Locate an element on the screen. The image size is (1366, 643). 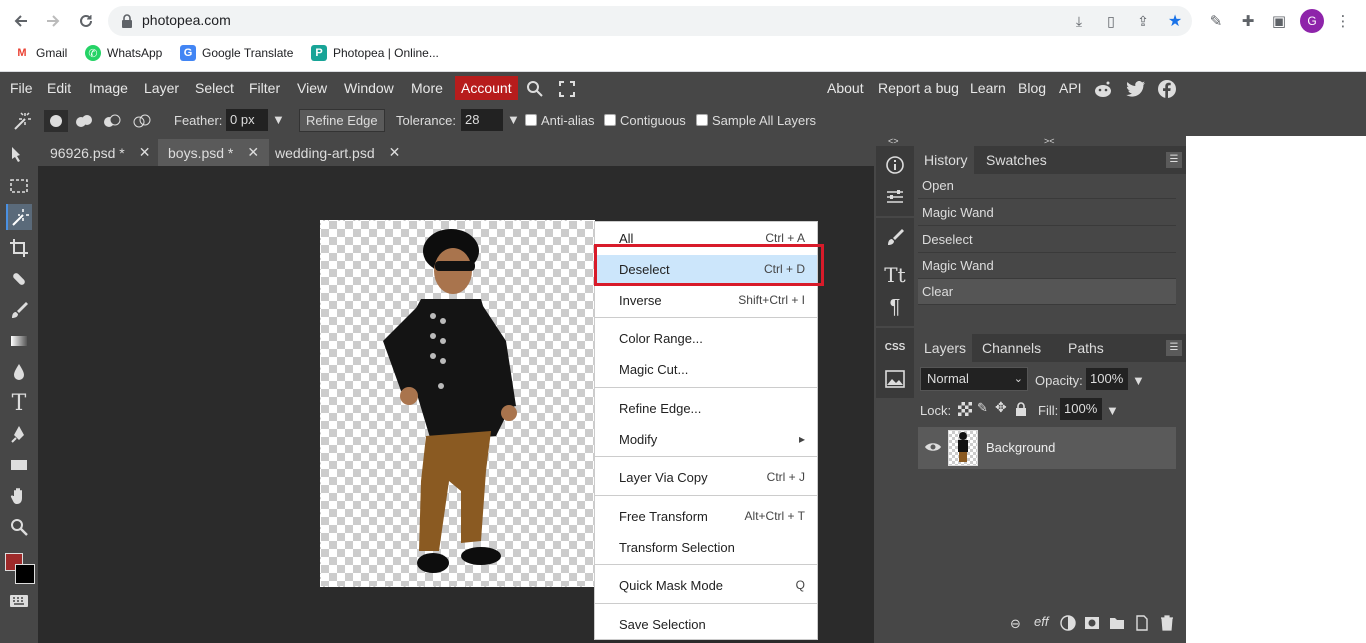
link-blog: Blog is located at coordinates (1032, 88).